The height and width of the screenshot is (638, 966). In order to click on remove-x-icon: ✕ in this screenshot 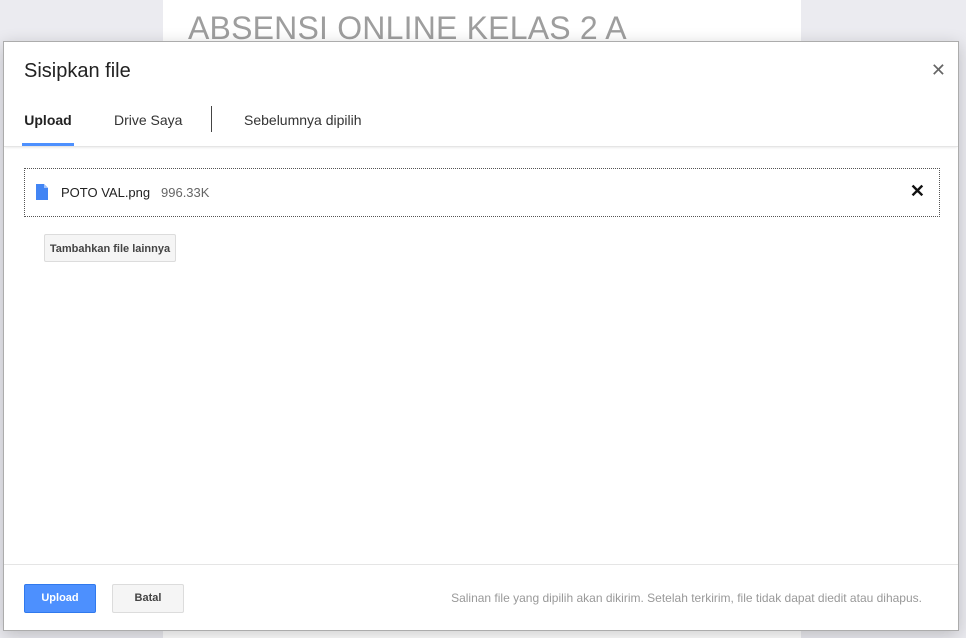, I will do `click(917, 191)`.